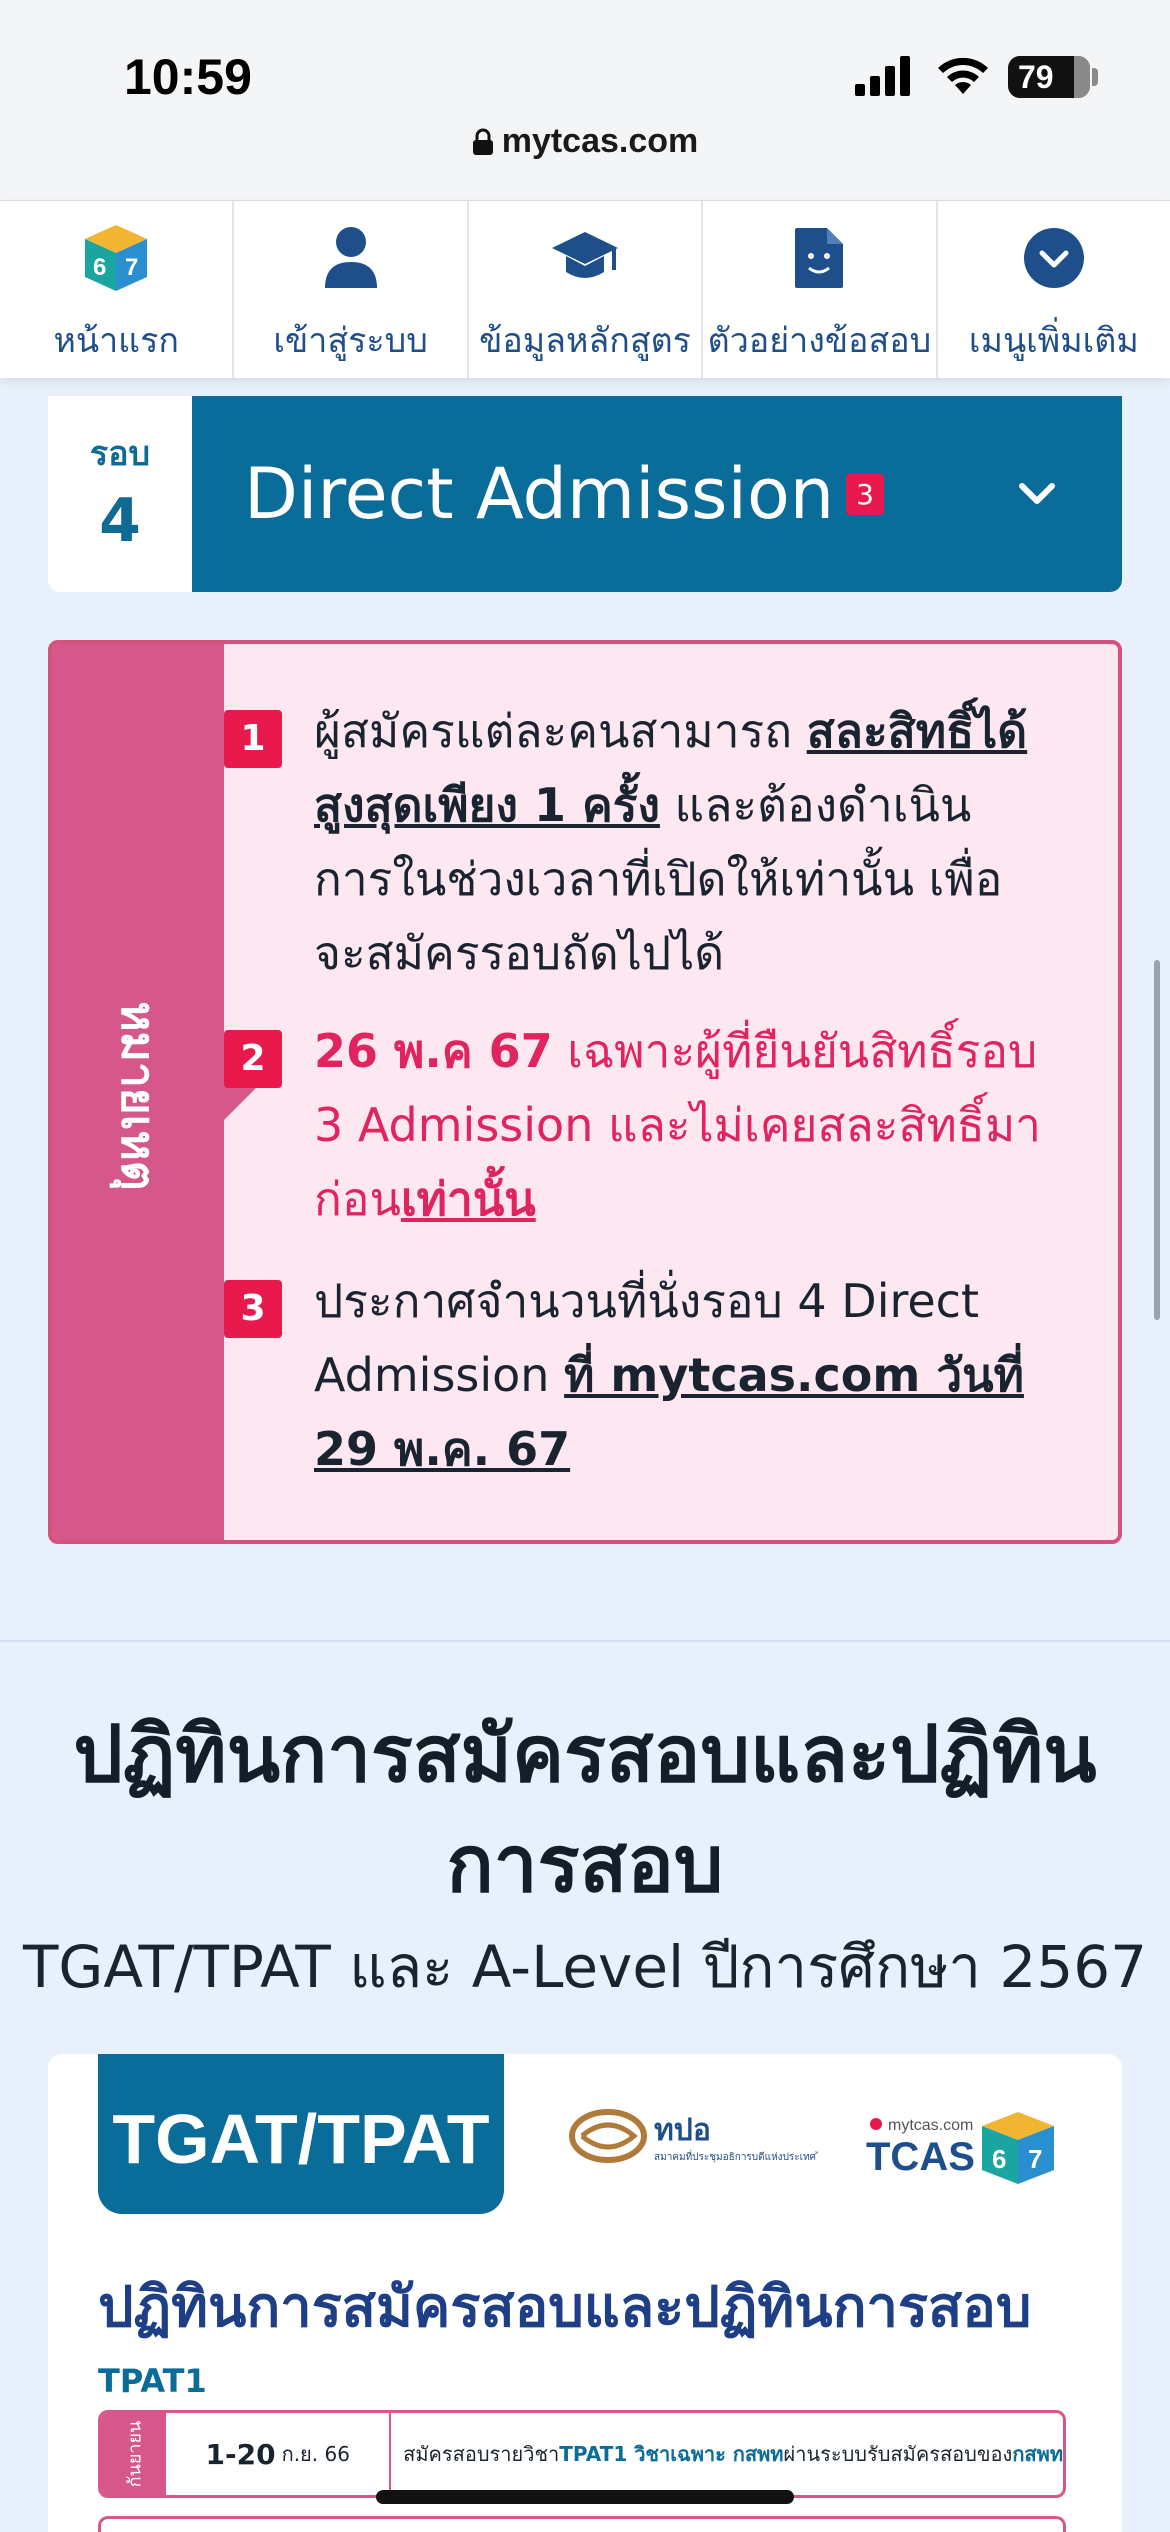 This screenshot has width=1170, height=2532. I want to click on poster-tab: TGAT/TPAT, so click(301, 2134).